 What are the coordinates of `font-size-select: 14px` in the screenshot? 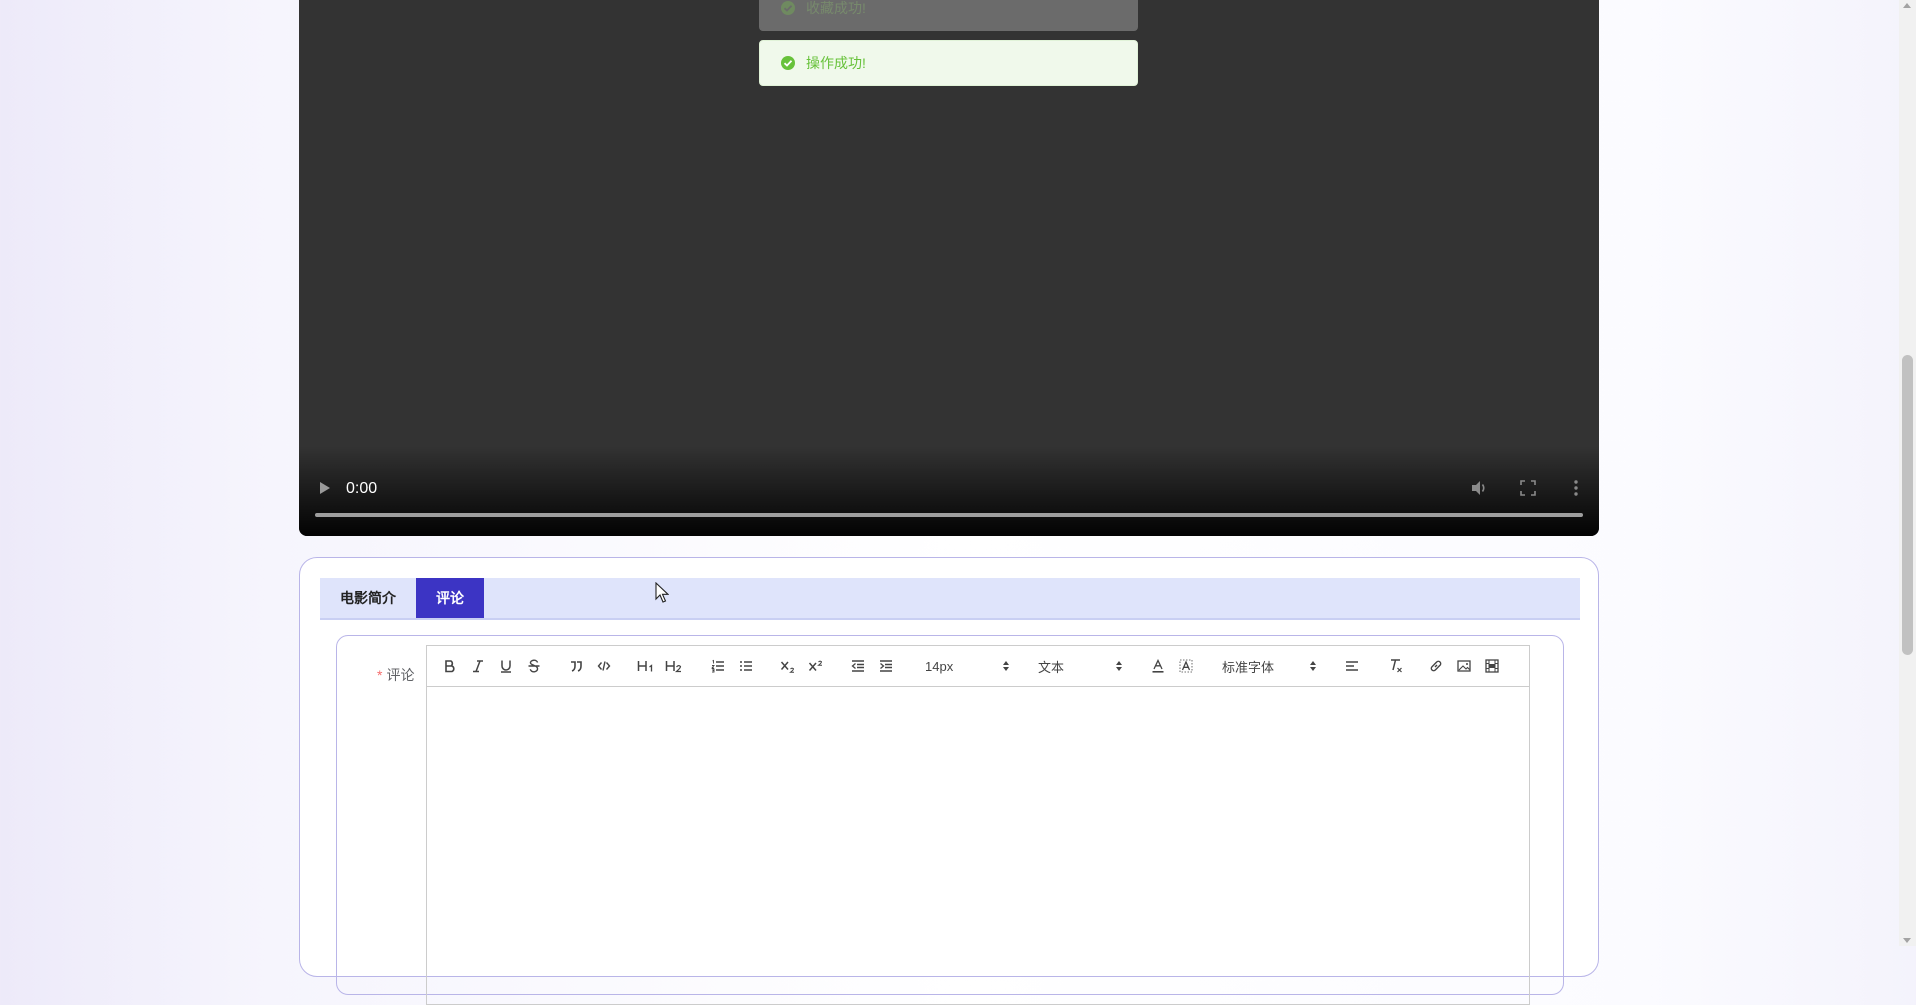 It's located at (967, 666).